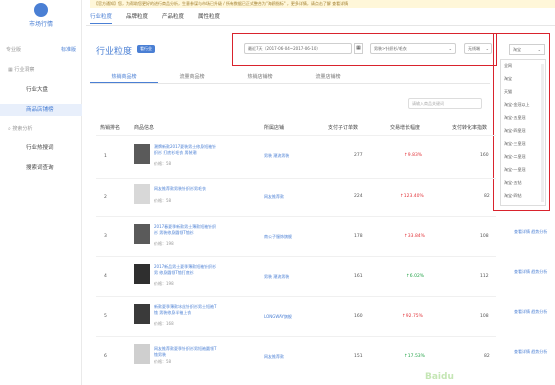 This screenshot has height=385, width=555. Describe the element at coordinates (542, 133) in the screenshot. I see `dropdown-scrollbar` at that location.